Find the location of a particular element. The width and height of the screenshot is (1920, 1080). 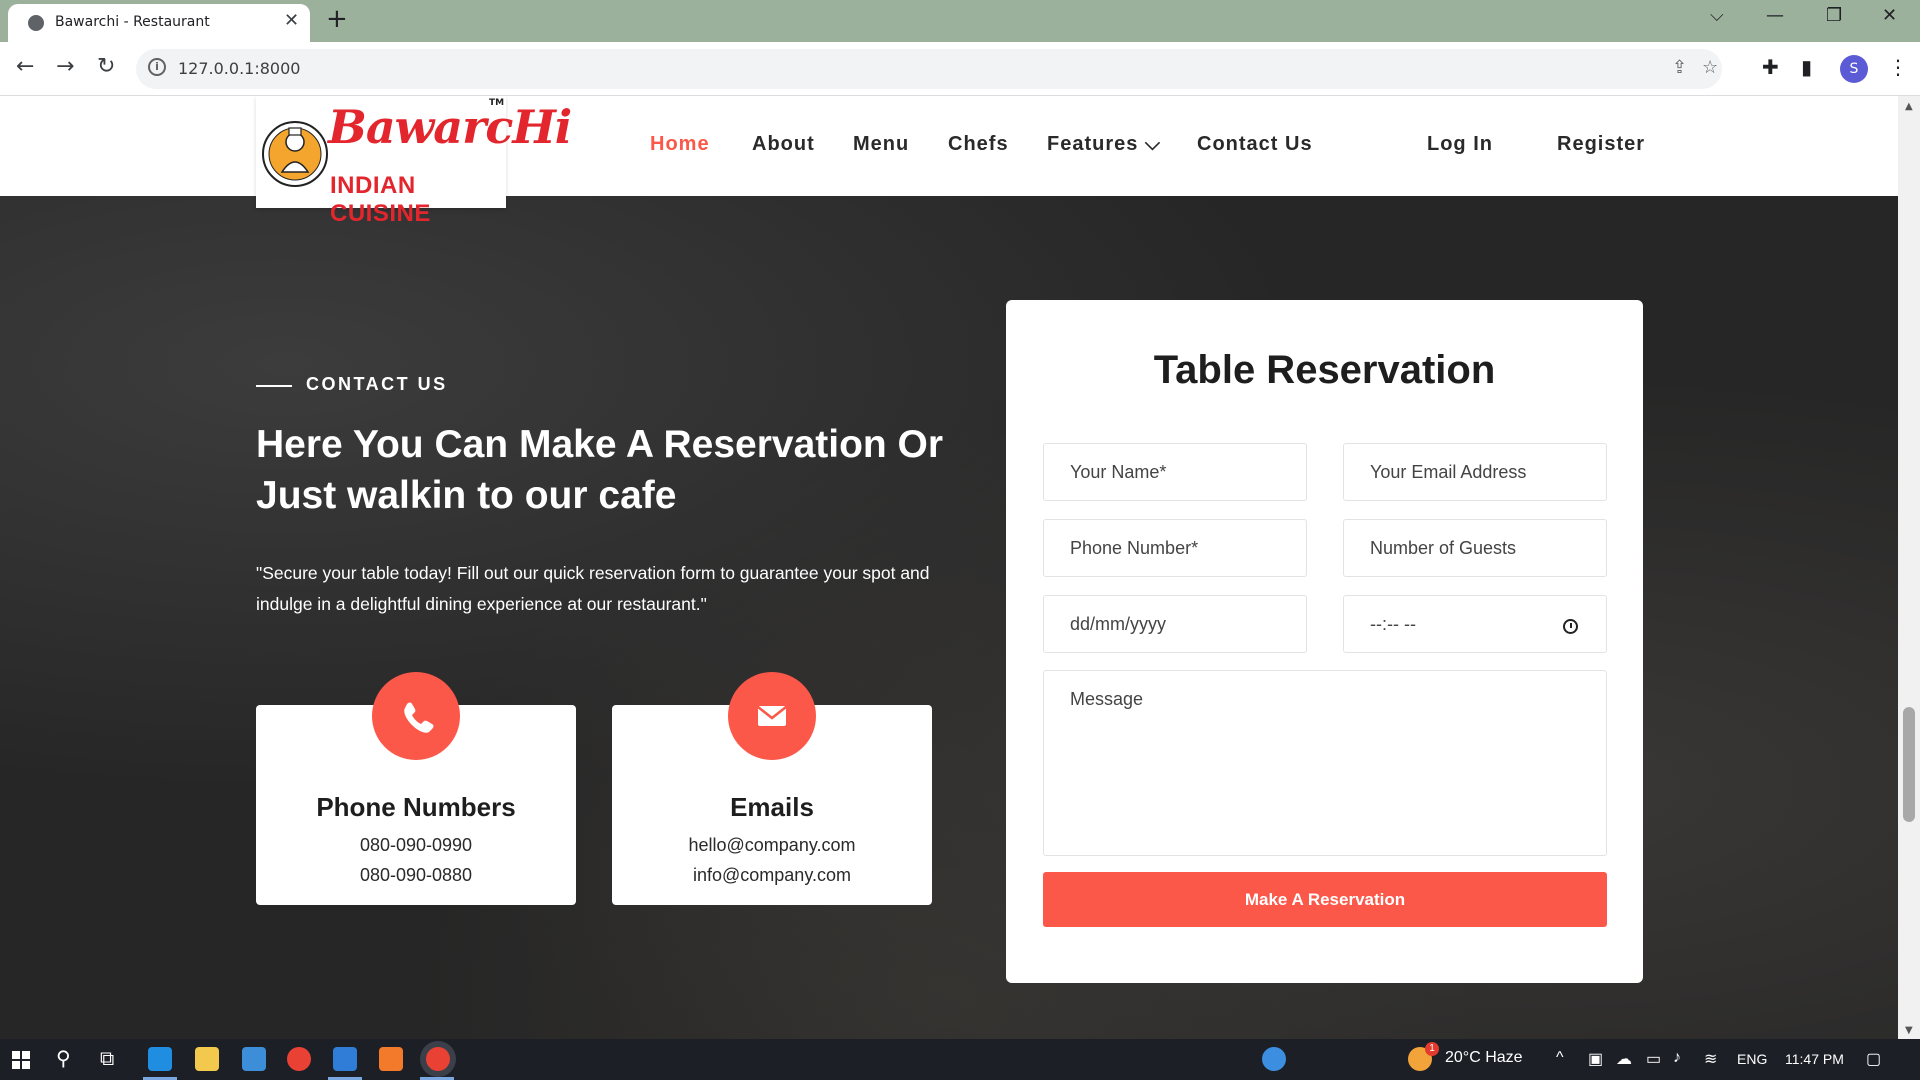

scroll-up-arrow-icon: ▲ is located at coordinates (1909, 106).